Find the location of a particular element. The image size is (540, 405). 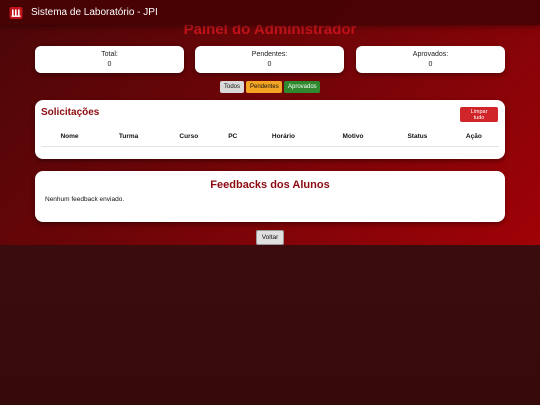

stat-approved-card: Aprovados: 0 is located at coordinates (430, 59).